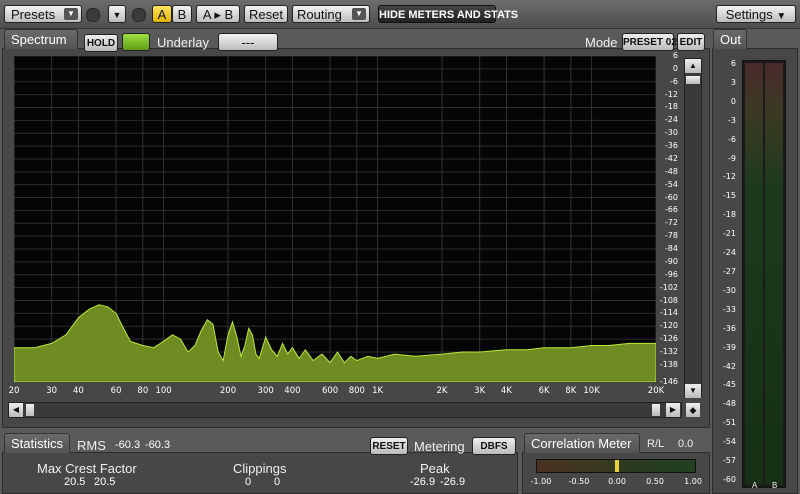 This screenshot has height=494, width=800. I want to click on out-scale-label: -45, so click(729, 385).